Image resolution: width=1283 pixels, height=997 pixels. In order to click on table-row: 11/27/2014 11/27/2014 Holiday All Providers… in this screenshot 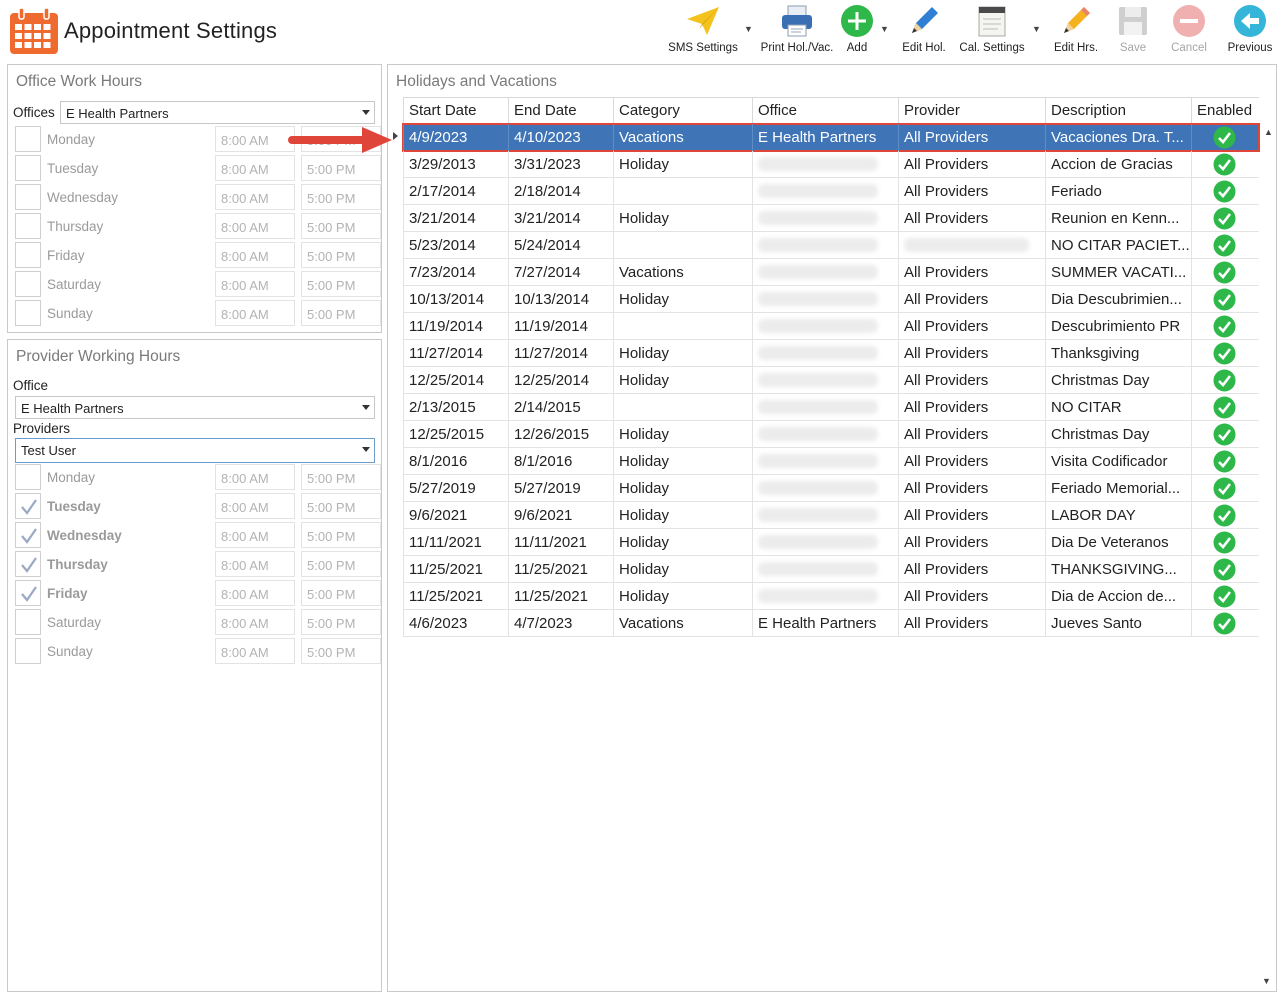, I will do `click(831, 353)`.